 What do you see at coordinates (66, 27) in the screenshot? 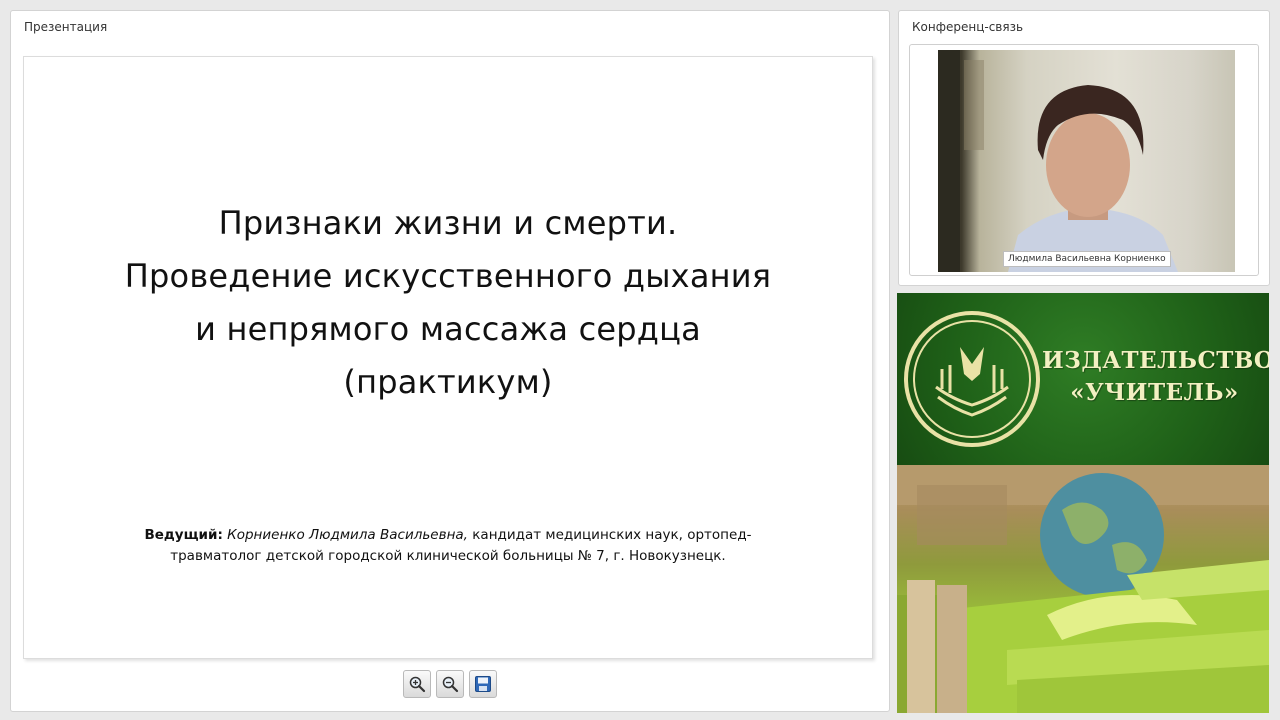
I see `presentation-pod-title: Презентация` at bounding box center [66, 27].